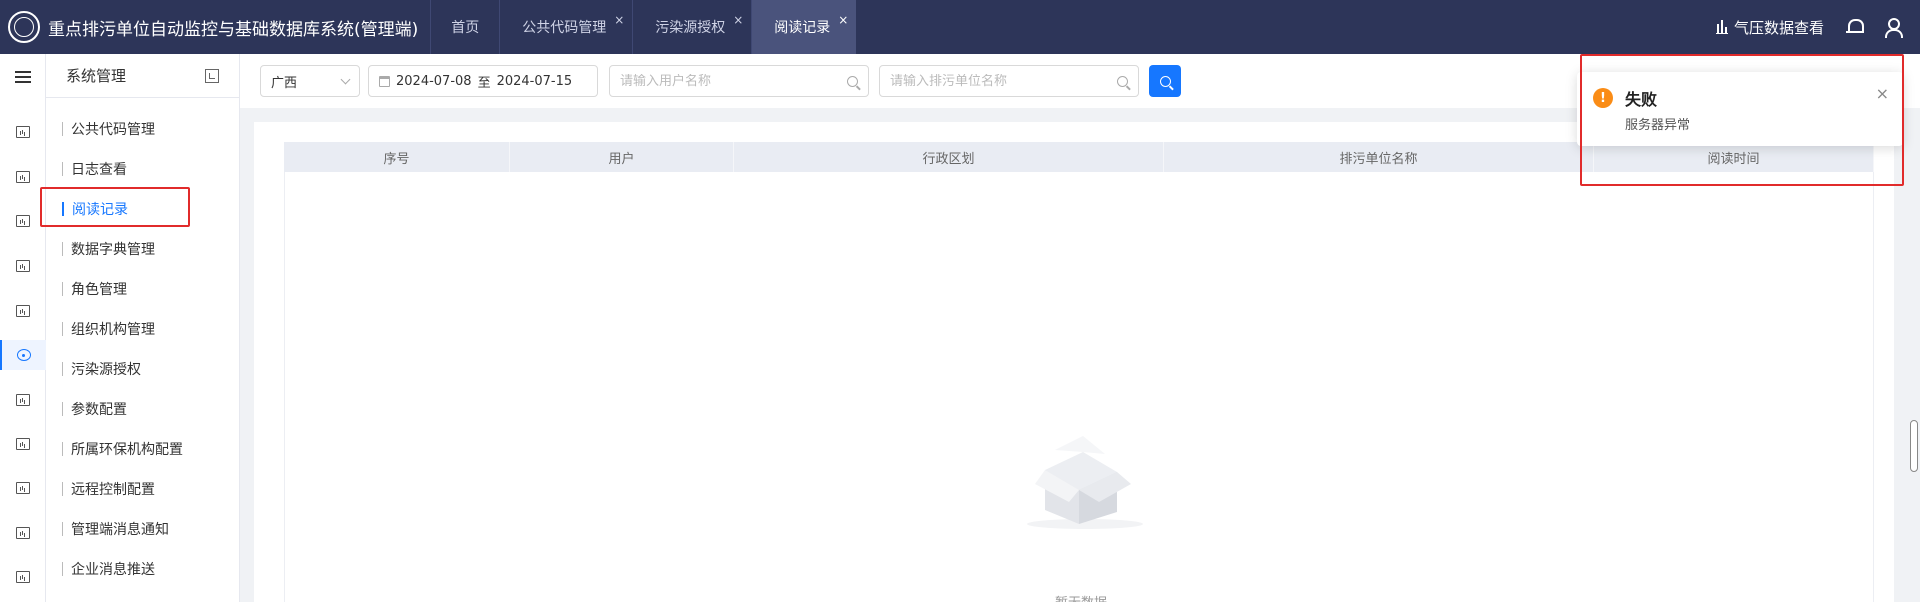 The image size is (1920, 602). Describe the element at coordinates (120, 530) in the screenshot. I see `sidebar-item-label: 管理端消息通知` at that location.